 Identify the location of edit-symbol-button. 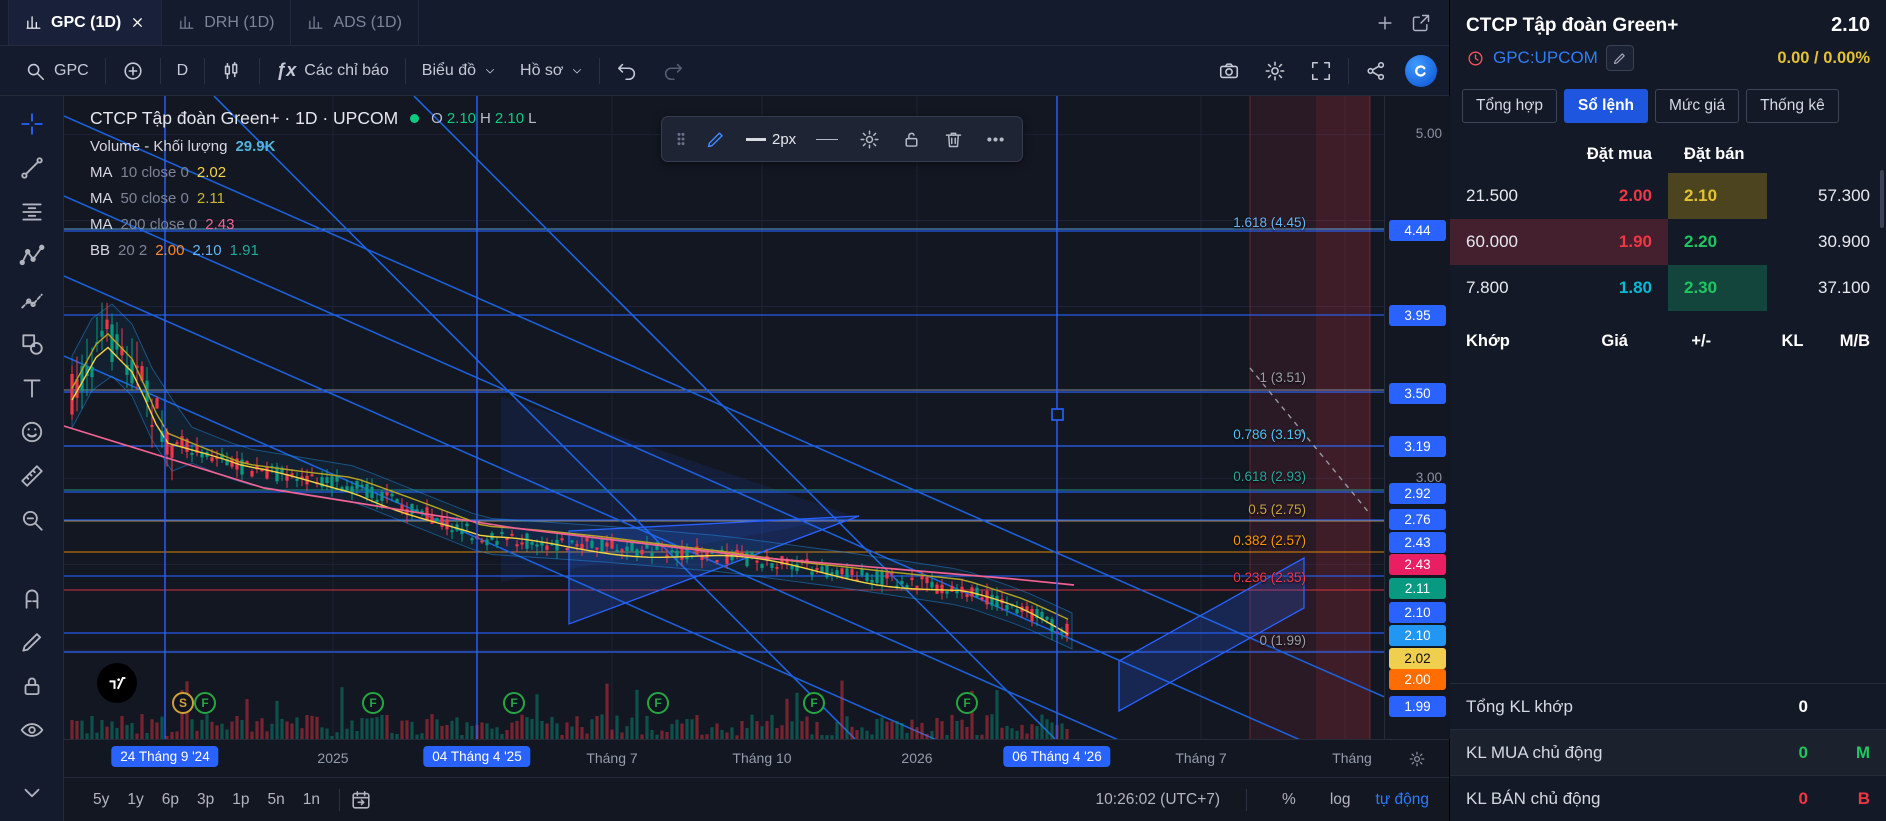
(1619, 58).